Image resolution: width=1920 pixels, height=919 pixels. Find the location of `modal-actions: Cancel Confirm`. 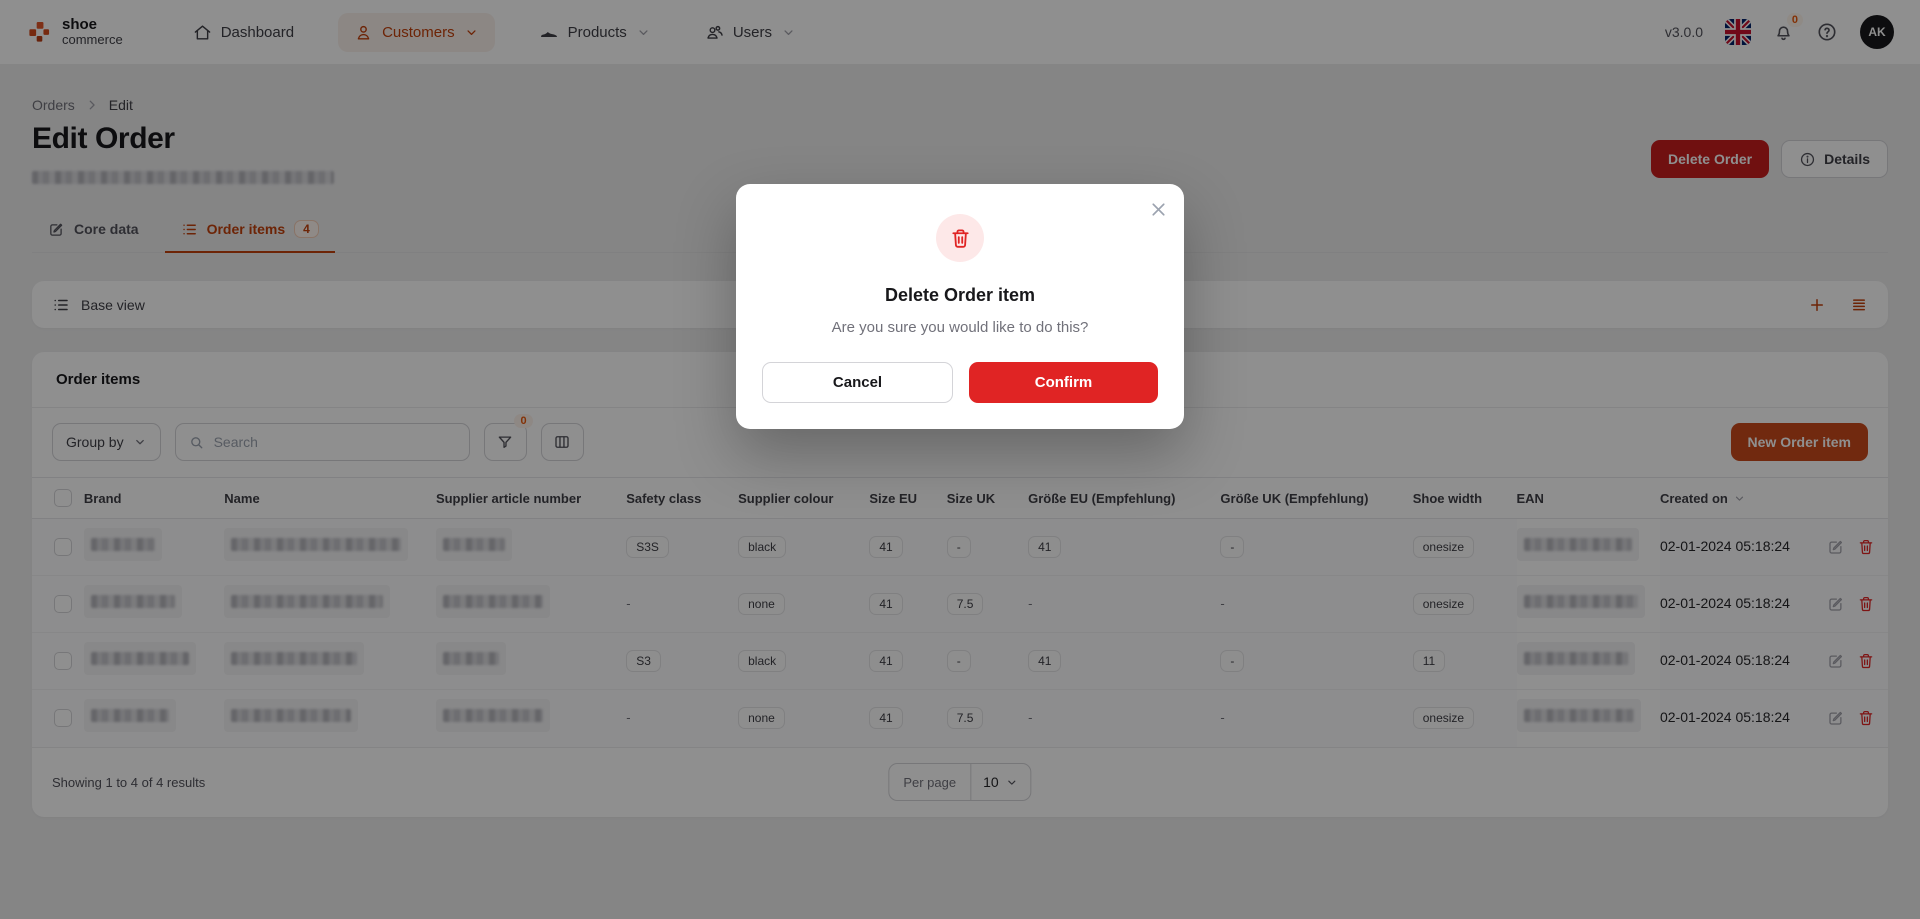

modal-actions: Cancel Confirm is located at coordinates (960, 382).